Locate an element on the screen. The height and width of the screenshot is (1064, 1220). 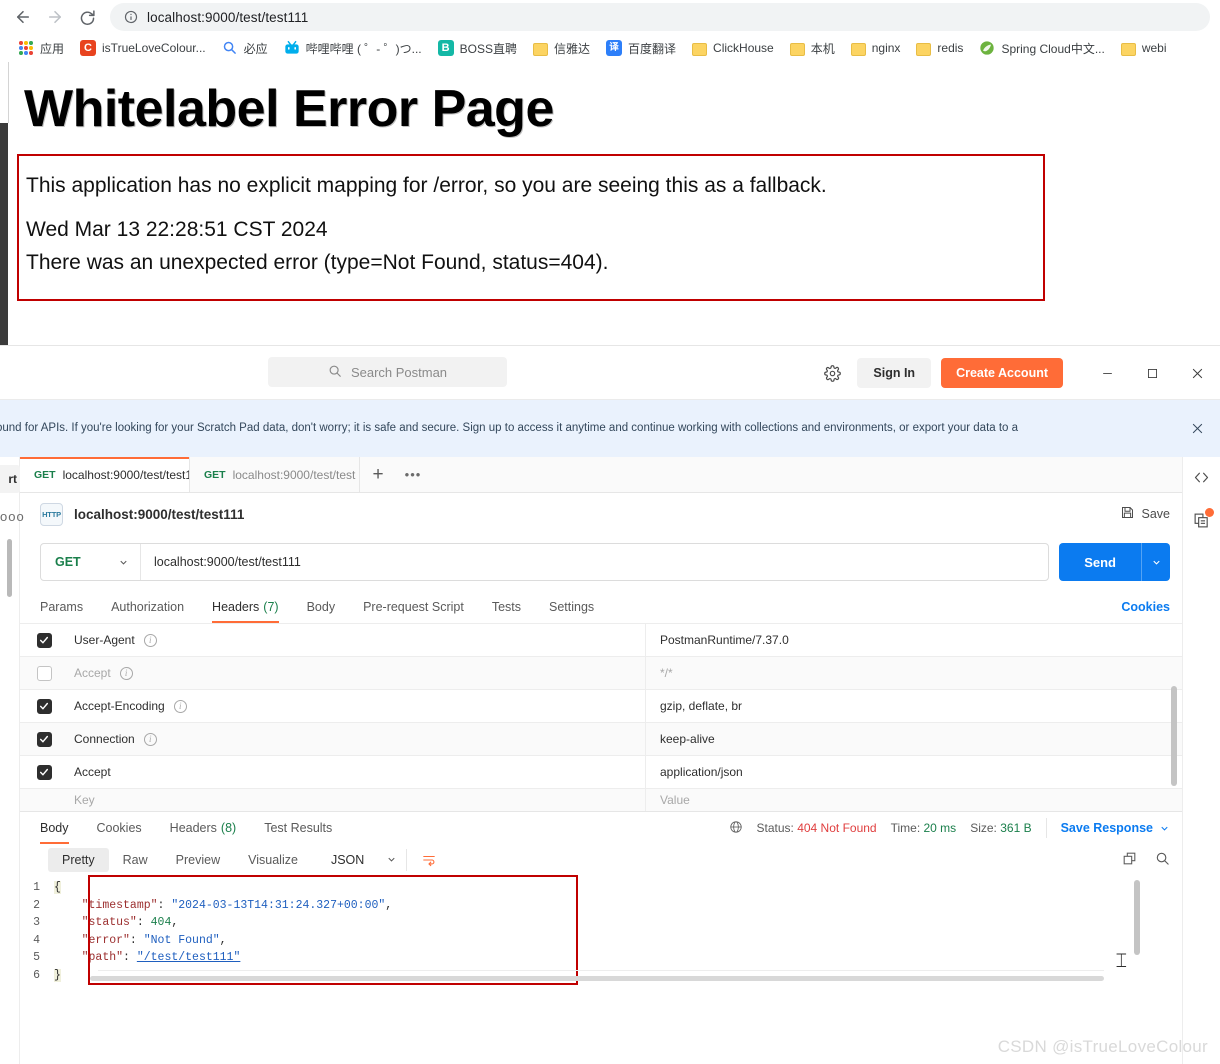
save-response-button: Save Response is located at coordinates (1107, 828).